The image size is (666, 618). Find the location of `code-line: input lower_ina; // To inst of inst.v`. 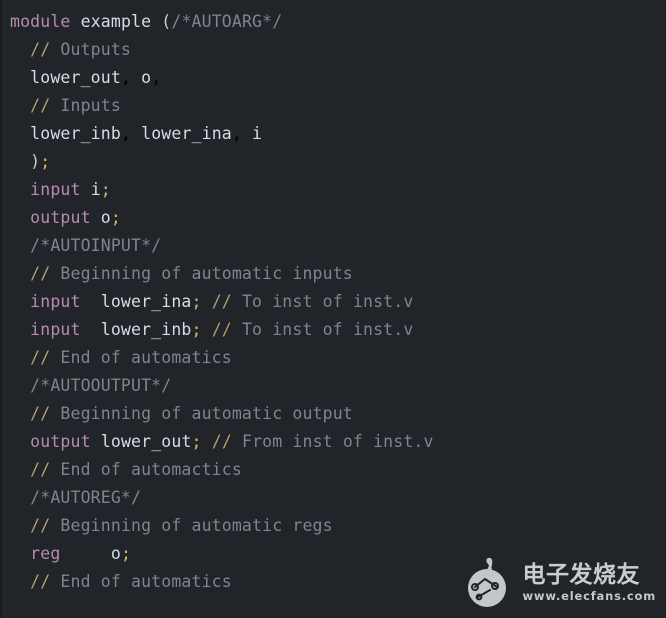

code-line: input lower_ina; // To inst of inst.v is located at coordinates (334, 302).